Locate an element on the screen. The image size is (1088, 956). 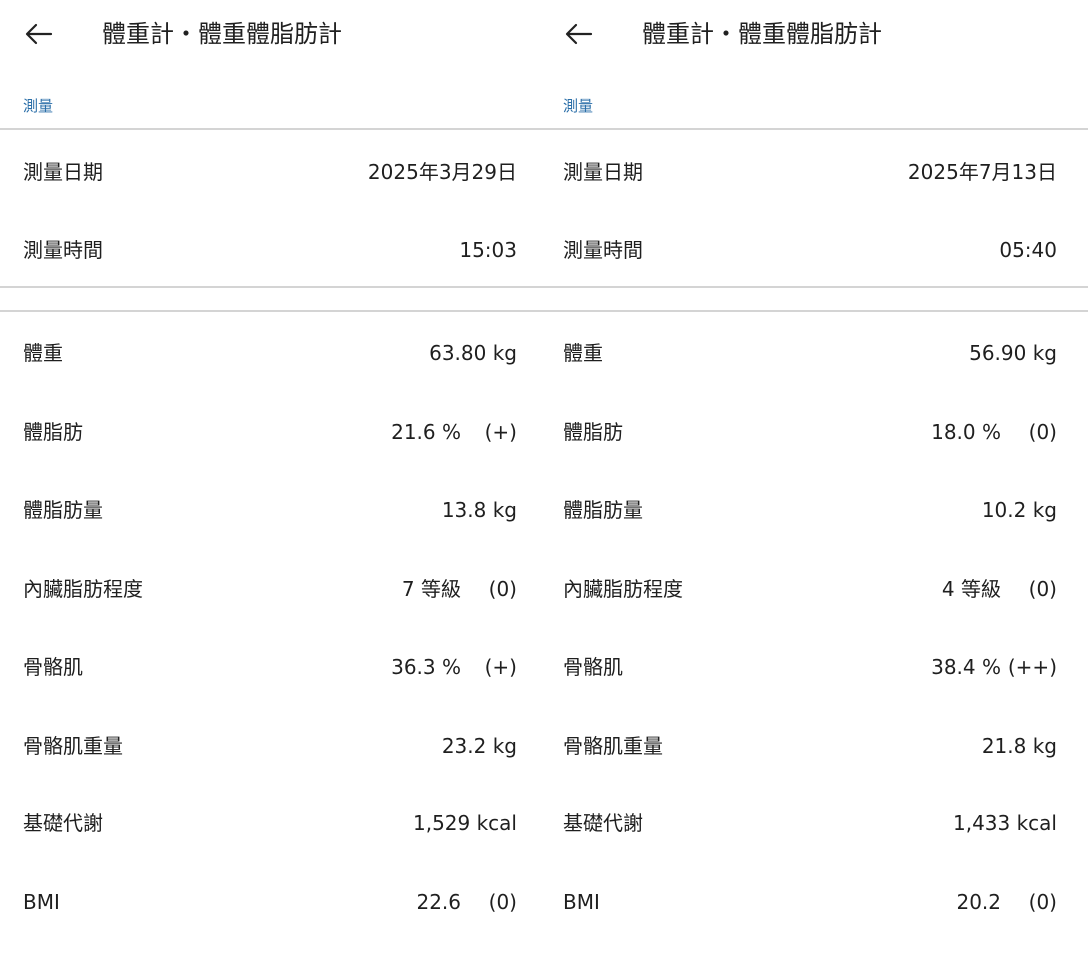
row-body-fat-mass: 體脂肪量 10.2 kg is located at coordinates (810, 510).